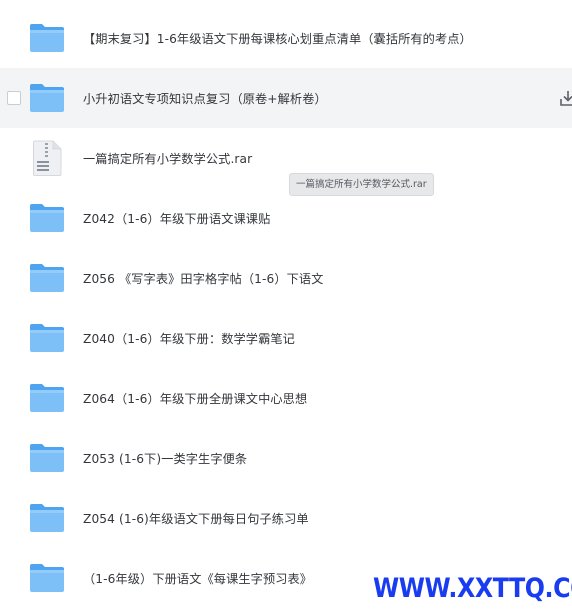 This screenshot has width=572, height=613. What do you see at coordinates (195, 398) in the screenshot?
I see `file-name: Z064（1-6）年级下册全册课文中心思想` at bounding box center [195, 398].